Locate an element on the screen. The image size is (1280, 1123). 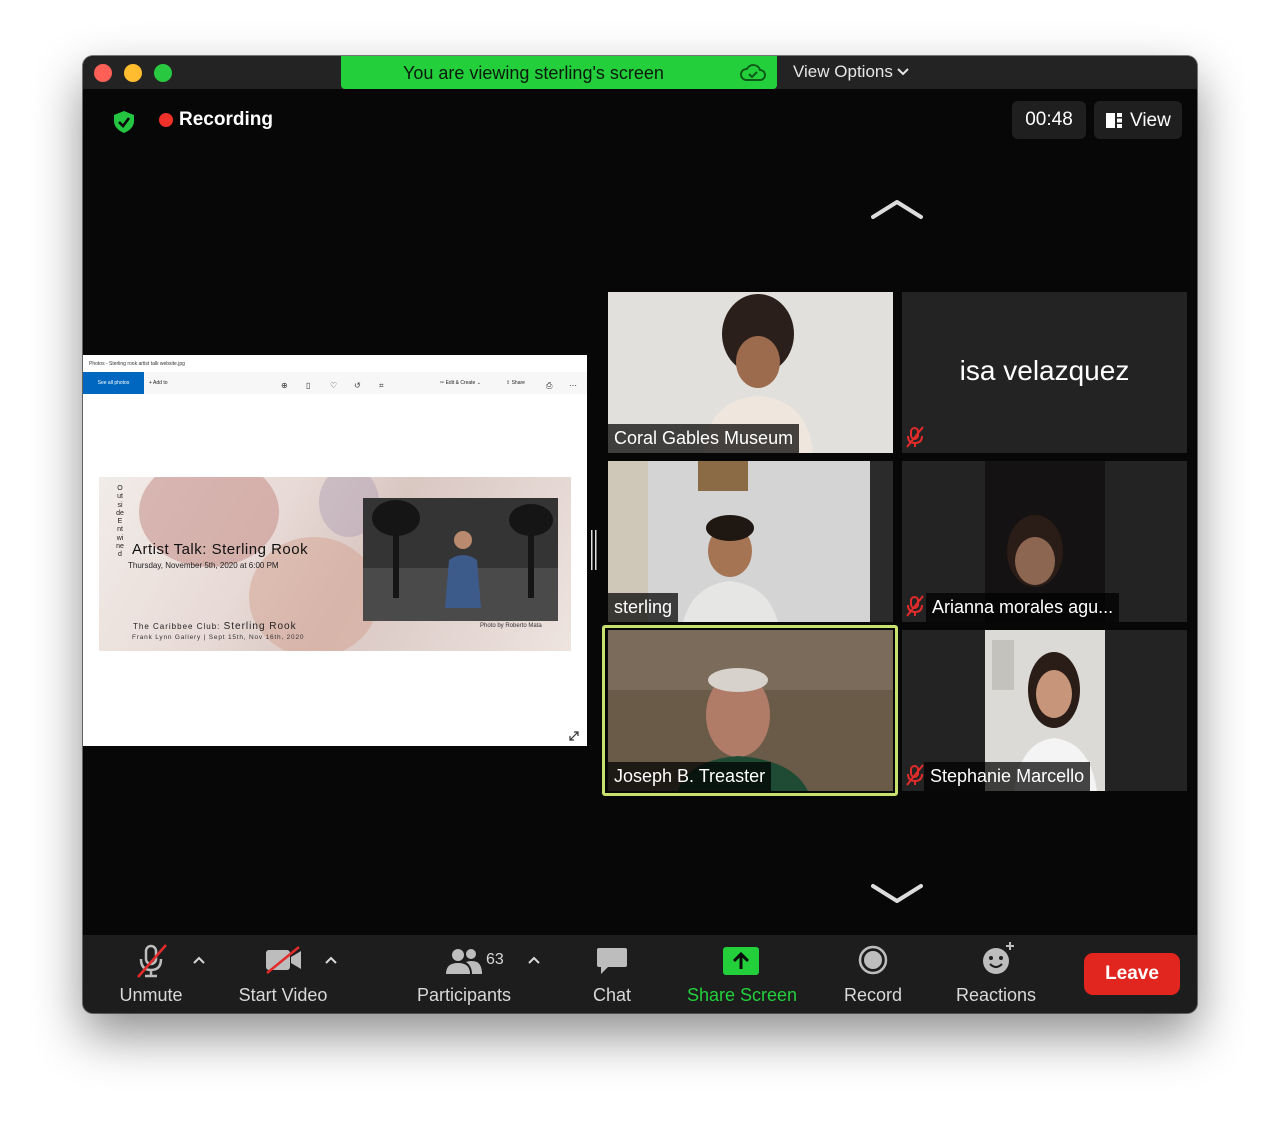
minimize-window-button is located at coordinates (133, 73).